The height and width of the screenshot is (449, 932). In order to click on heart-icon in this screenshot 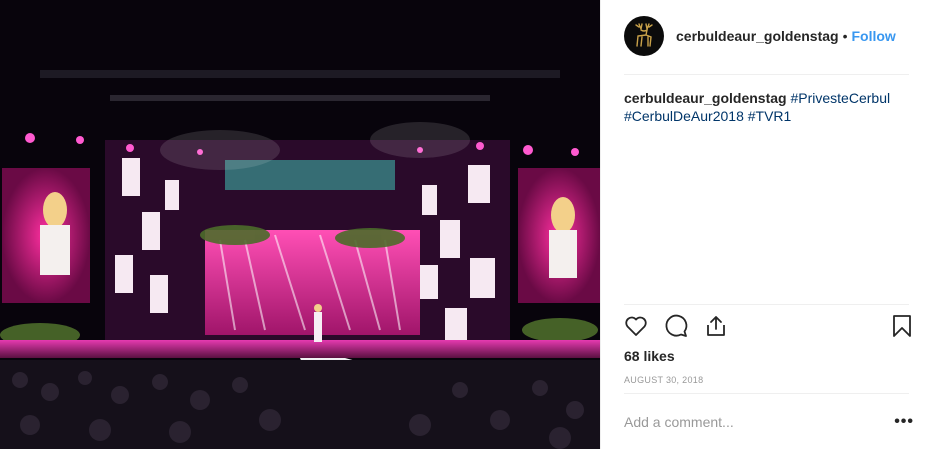, I will do `click(636, 326)`.